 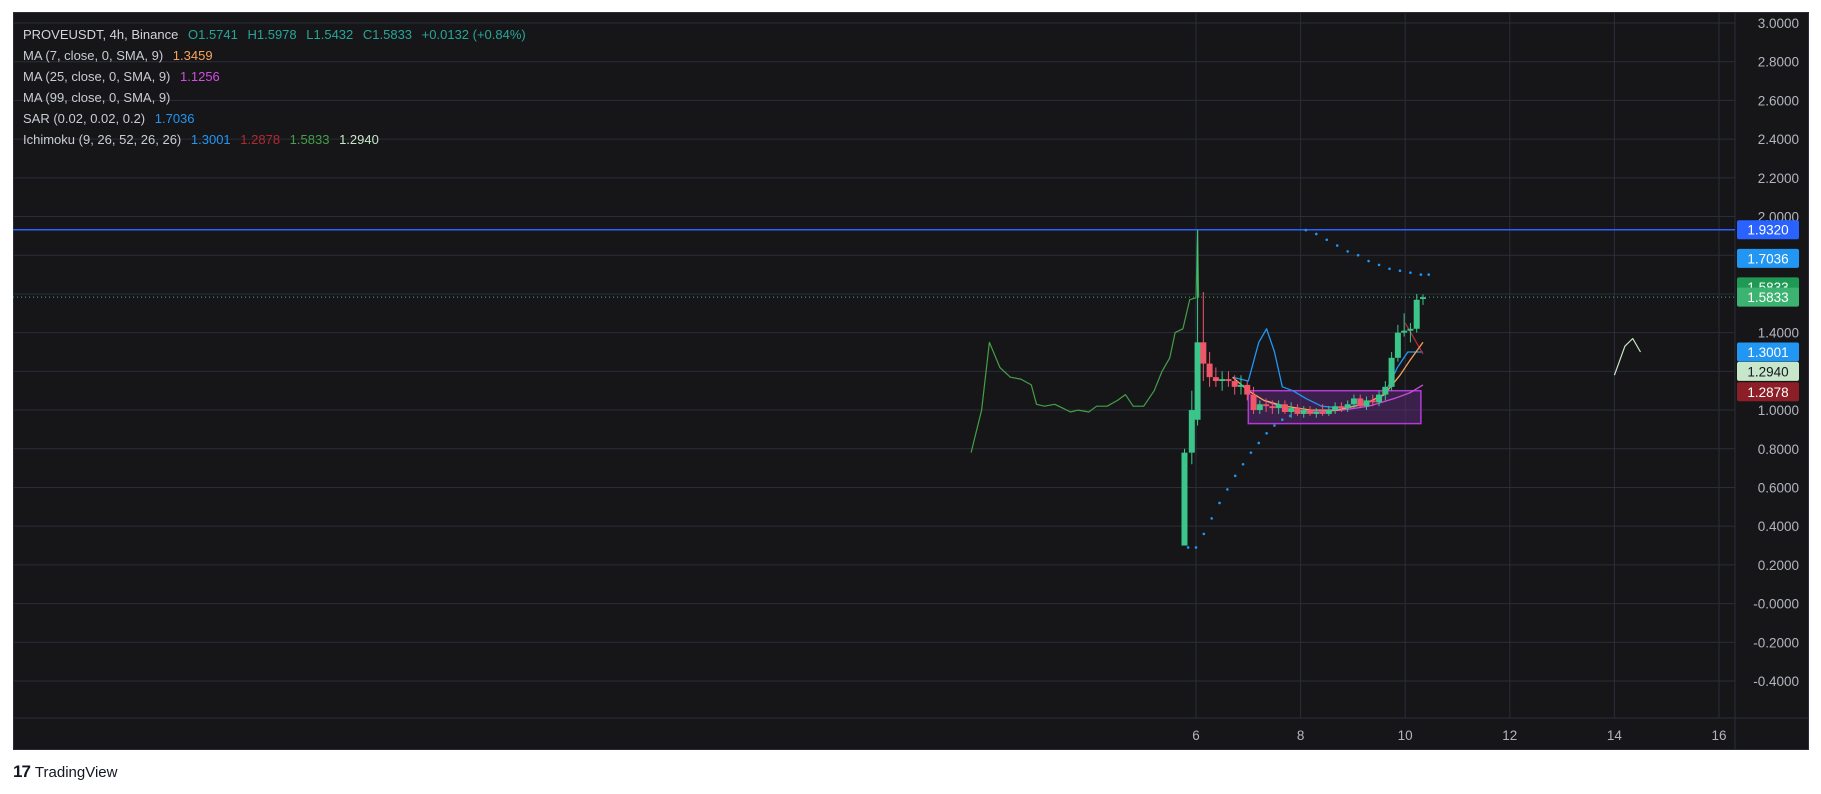 What do you see at coordinates (210, 139) in the screenshot?
I see `ichimoku-conversion-value: 1.3001` at bounding box center [210, 139].